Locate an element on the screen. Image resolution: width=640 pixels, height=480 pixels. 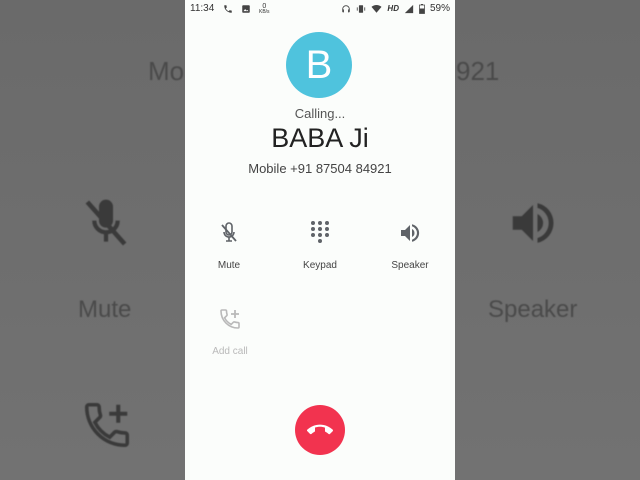
add-call-icon is located at coordinates (230, 319).